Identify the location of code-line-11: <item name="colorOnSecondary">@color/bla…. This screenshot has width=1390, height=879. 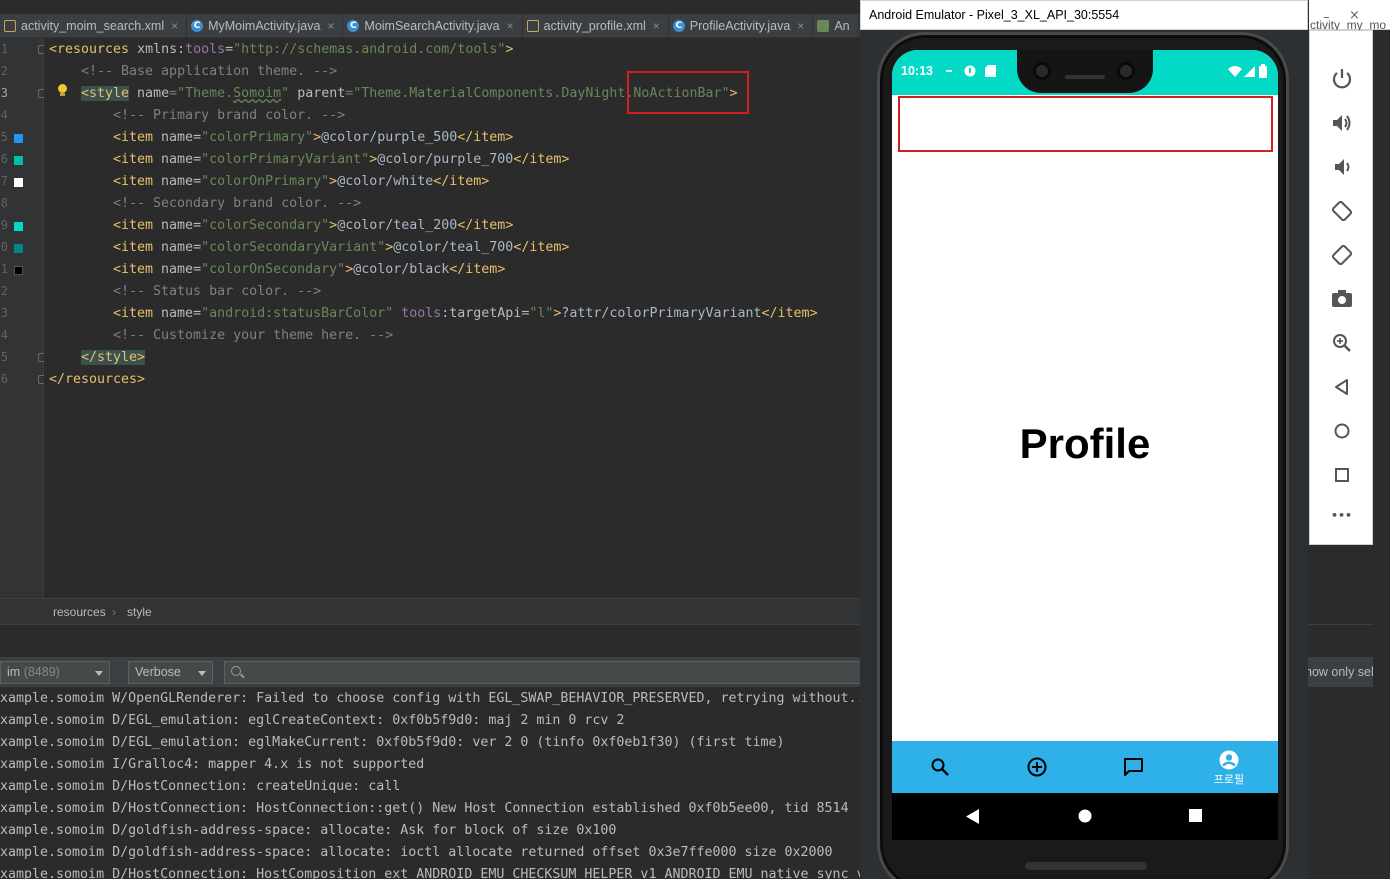
(309, 269).